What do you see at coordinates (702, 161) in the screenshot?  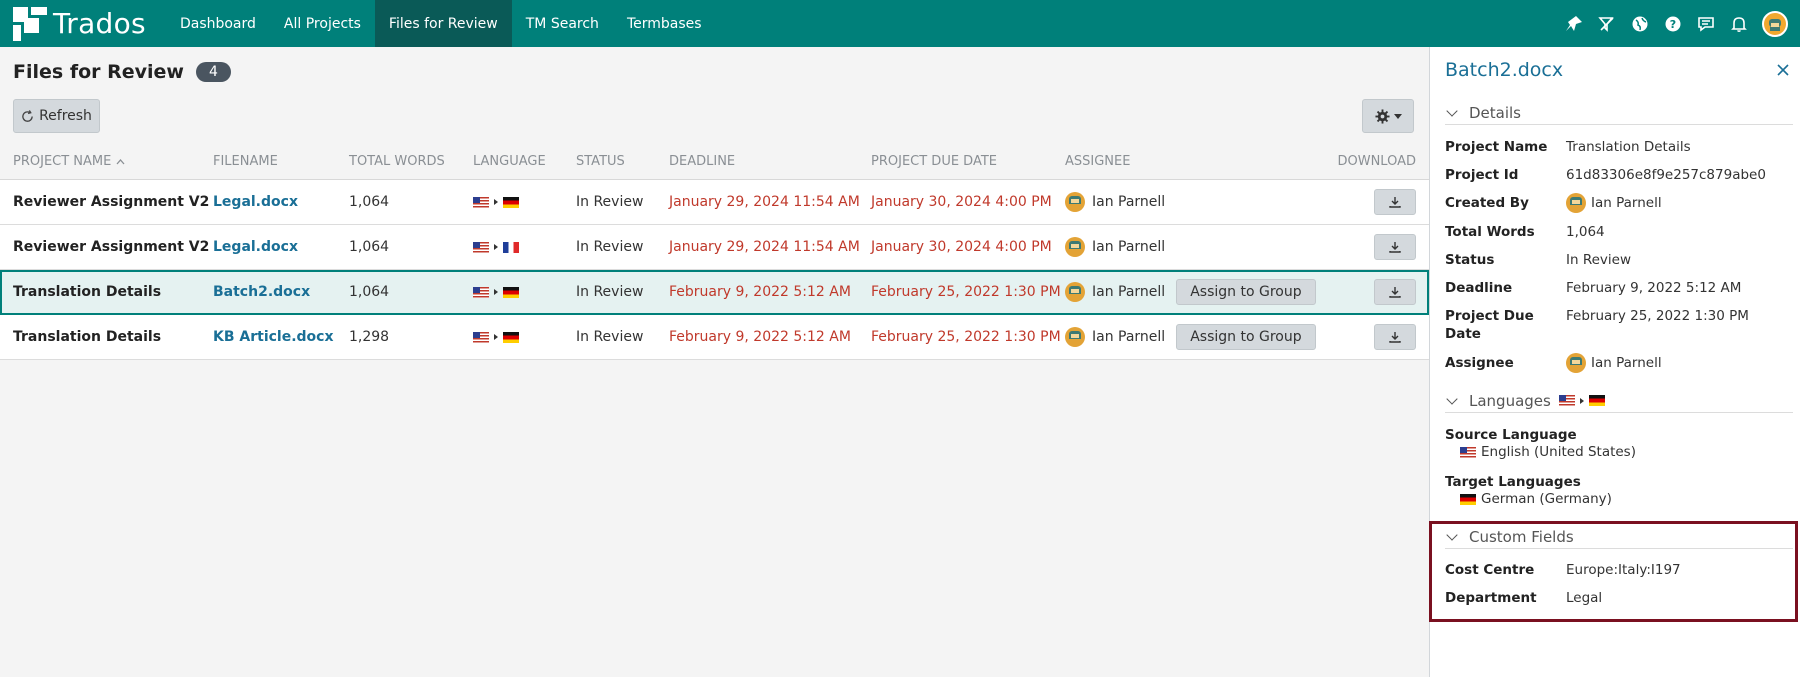 I see `column-header-deadline: DEADLINE` at bounding box center [702, 161].